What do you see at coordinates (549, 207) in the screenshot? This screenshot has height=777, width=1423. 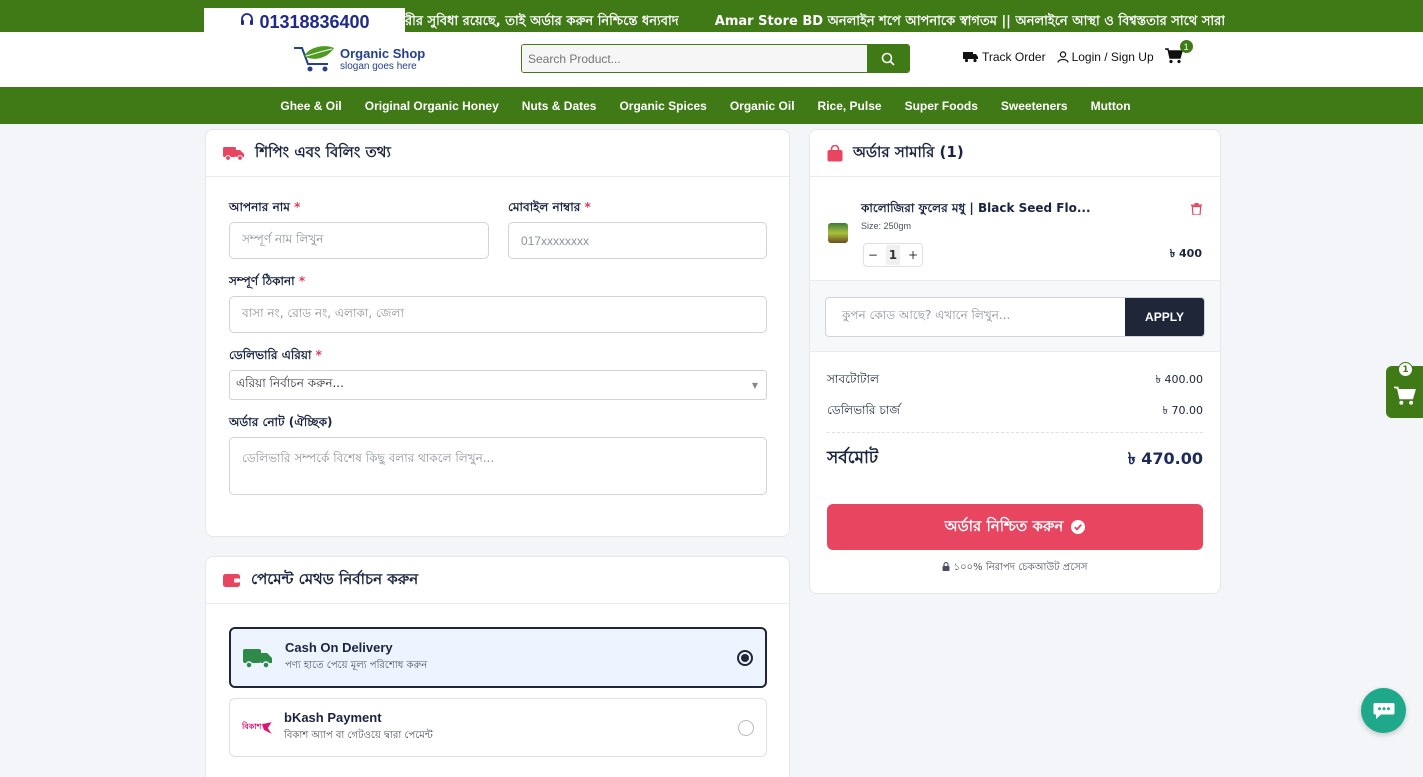 I see `mobile-label: মোবাইল নাম্বার *` at bounding box center [549, 207].